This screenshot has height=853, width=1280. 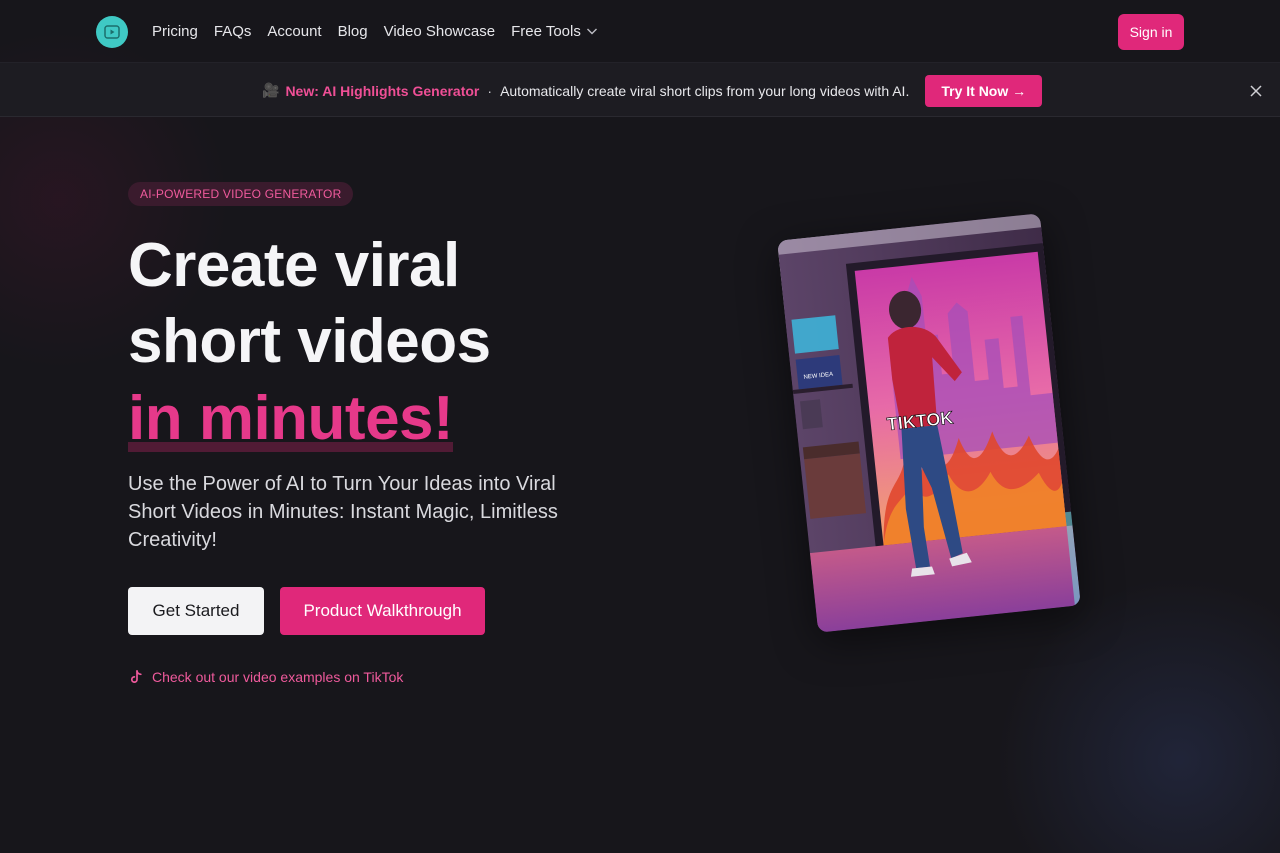 What do you see at coordinates (984, 90) in the screenshot?
I see `try-it-now-button: Try It Now →` at bounding box center [984, 90].